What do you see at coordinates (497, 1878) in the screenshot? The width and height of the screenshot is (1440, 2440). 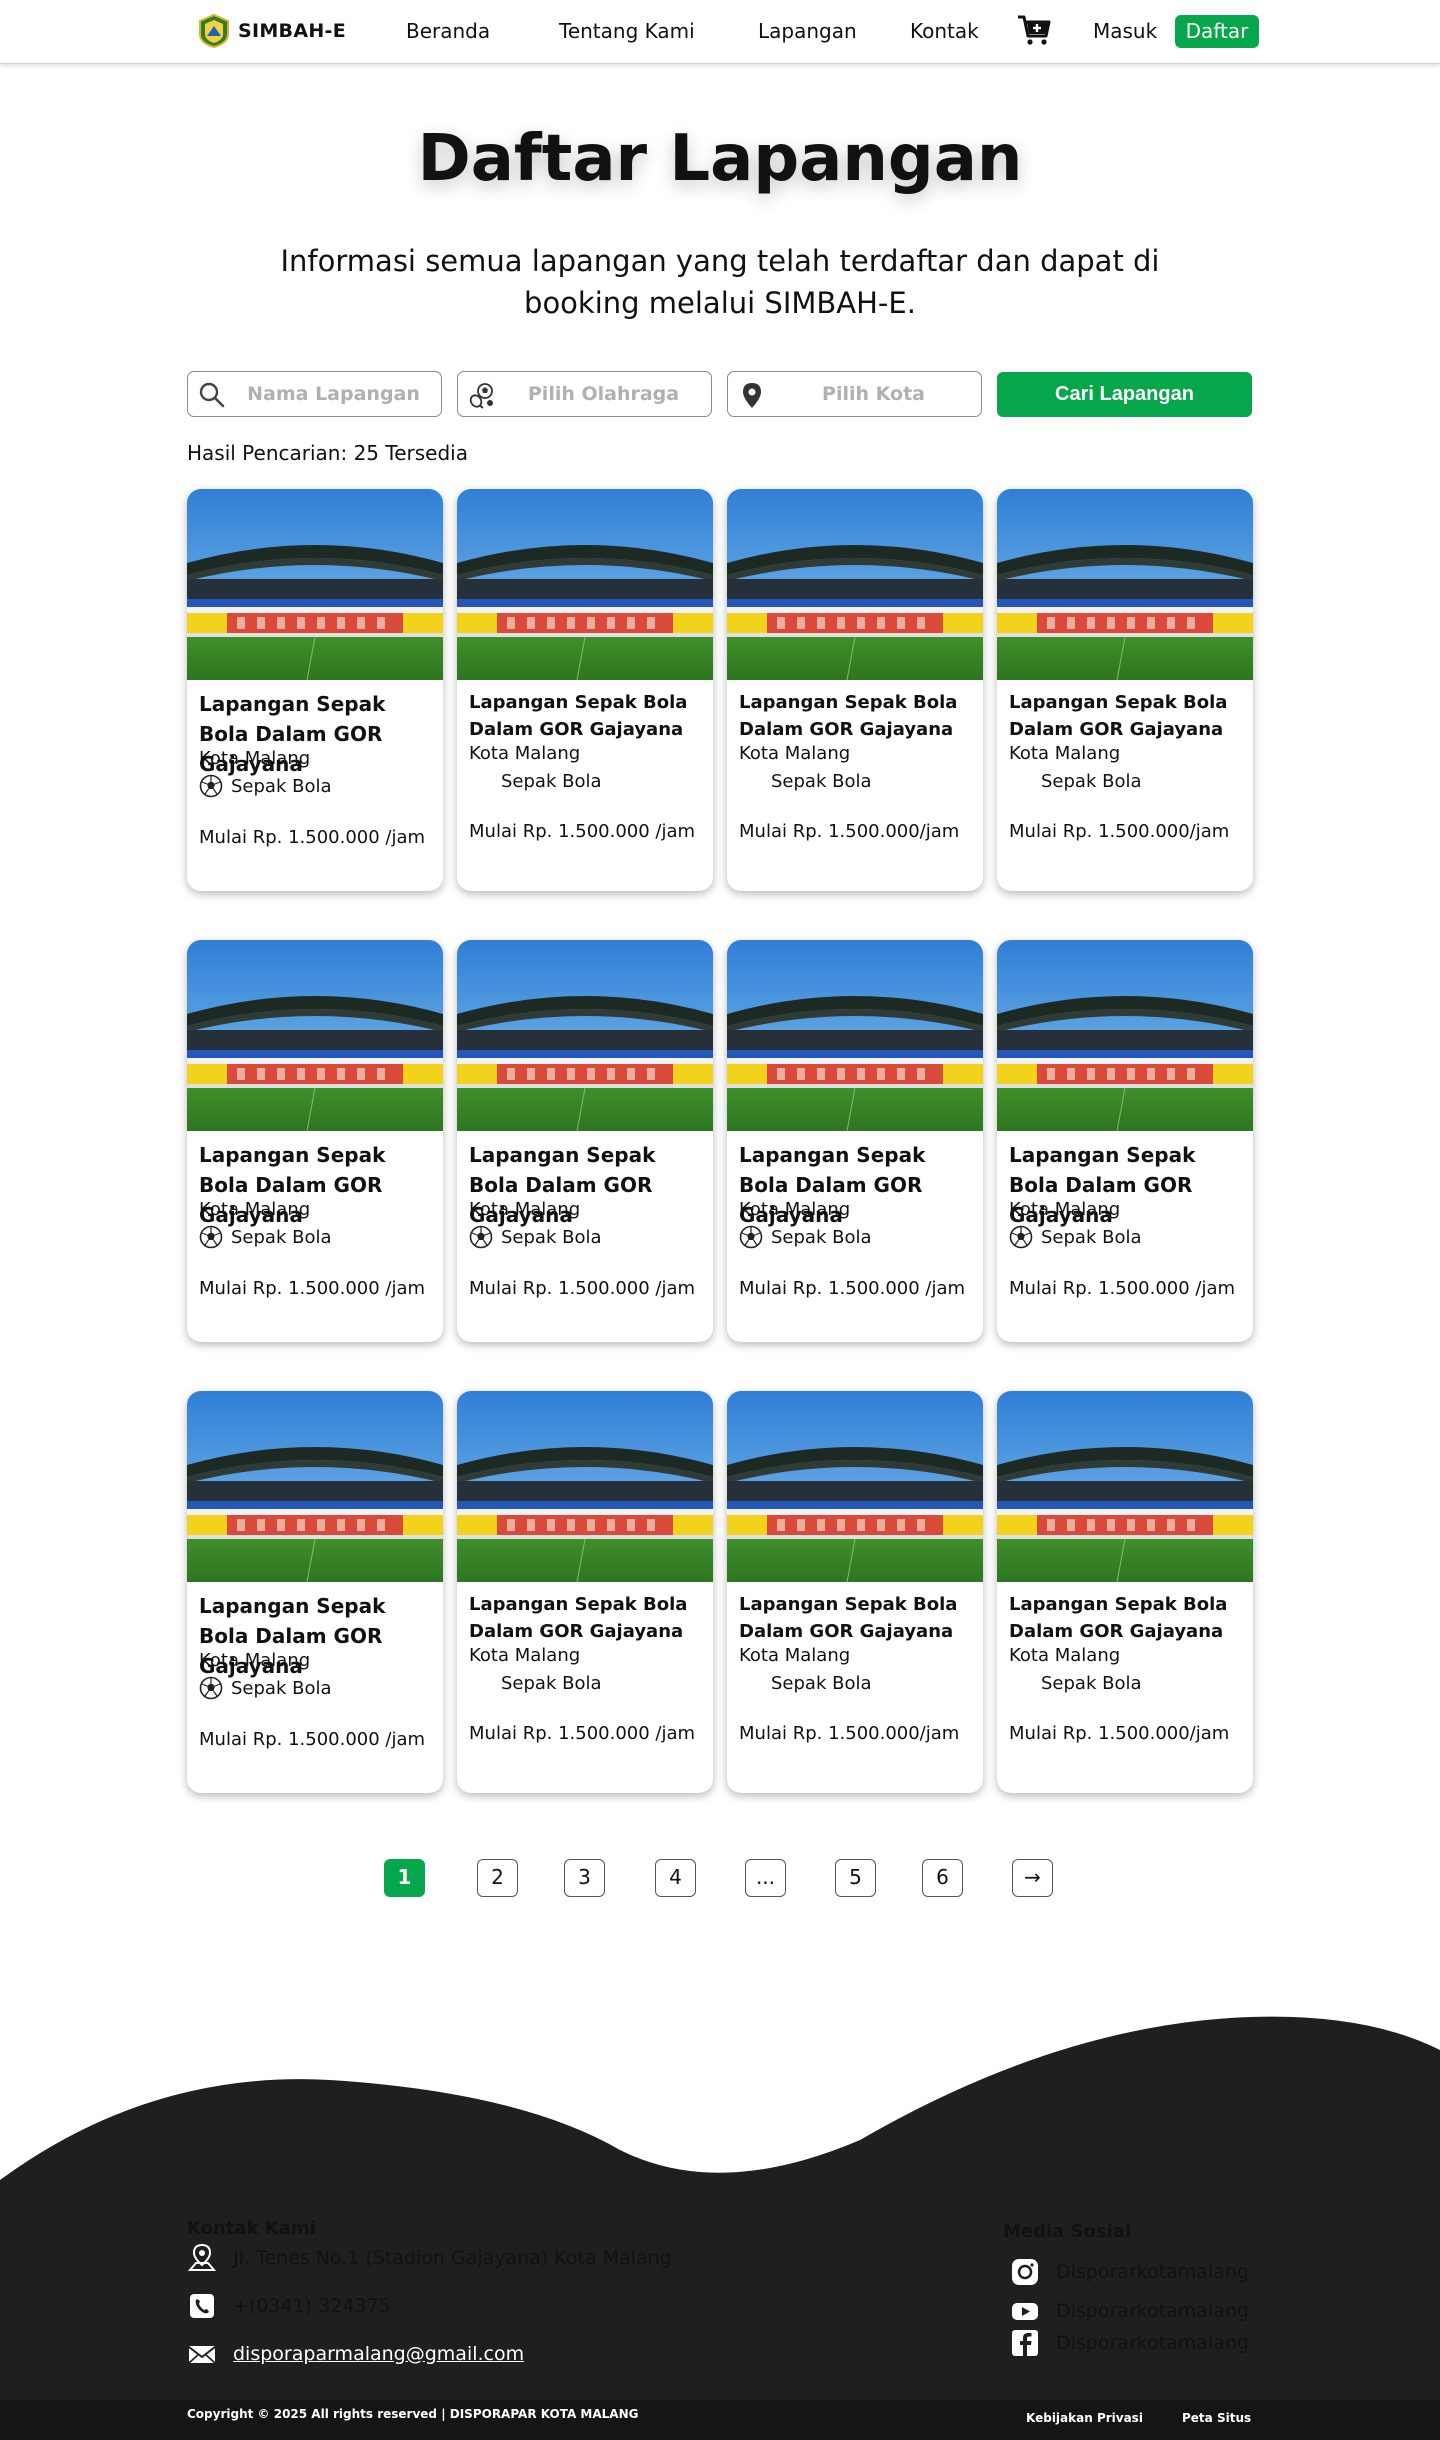 I see `page-button-2: 2` at bounding box center [497, 1878].